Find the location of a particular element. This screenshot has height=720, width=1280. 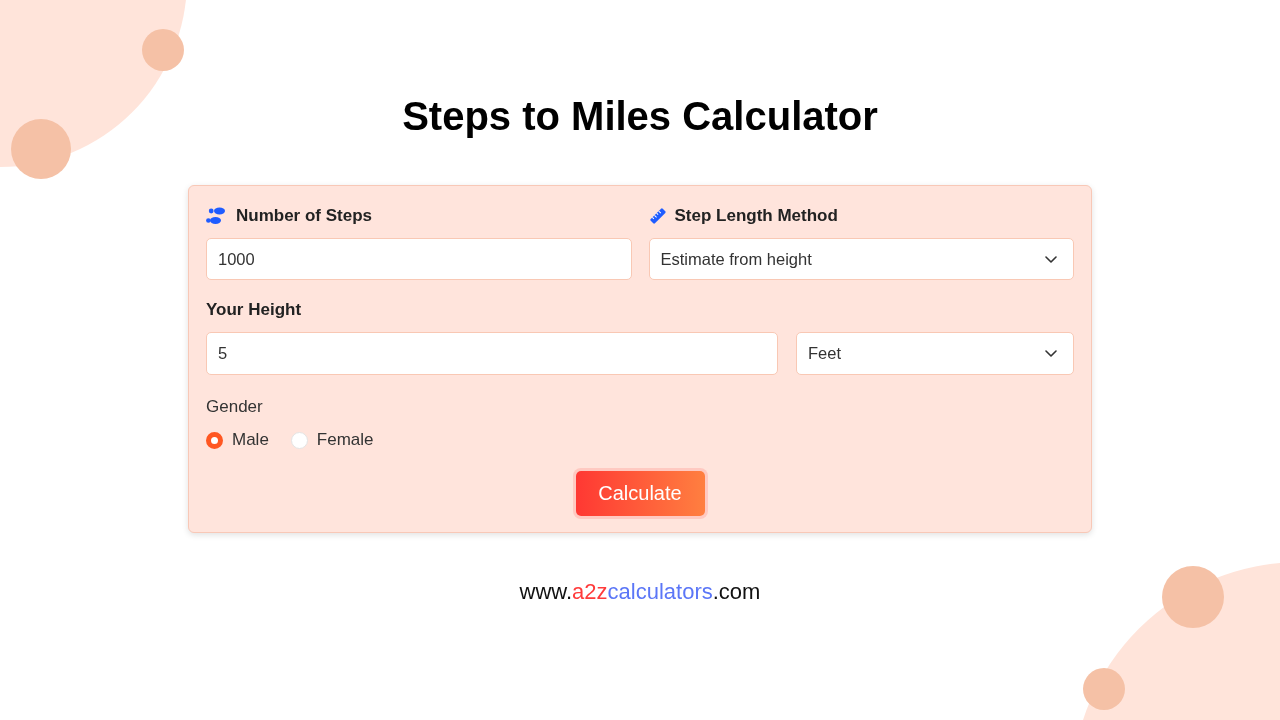

height-input: 5 is located at coordinates (492, 353).